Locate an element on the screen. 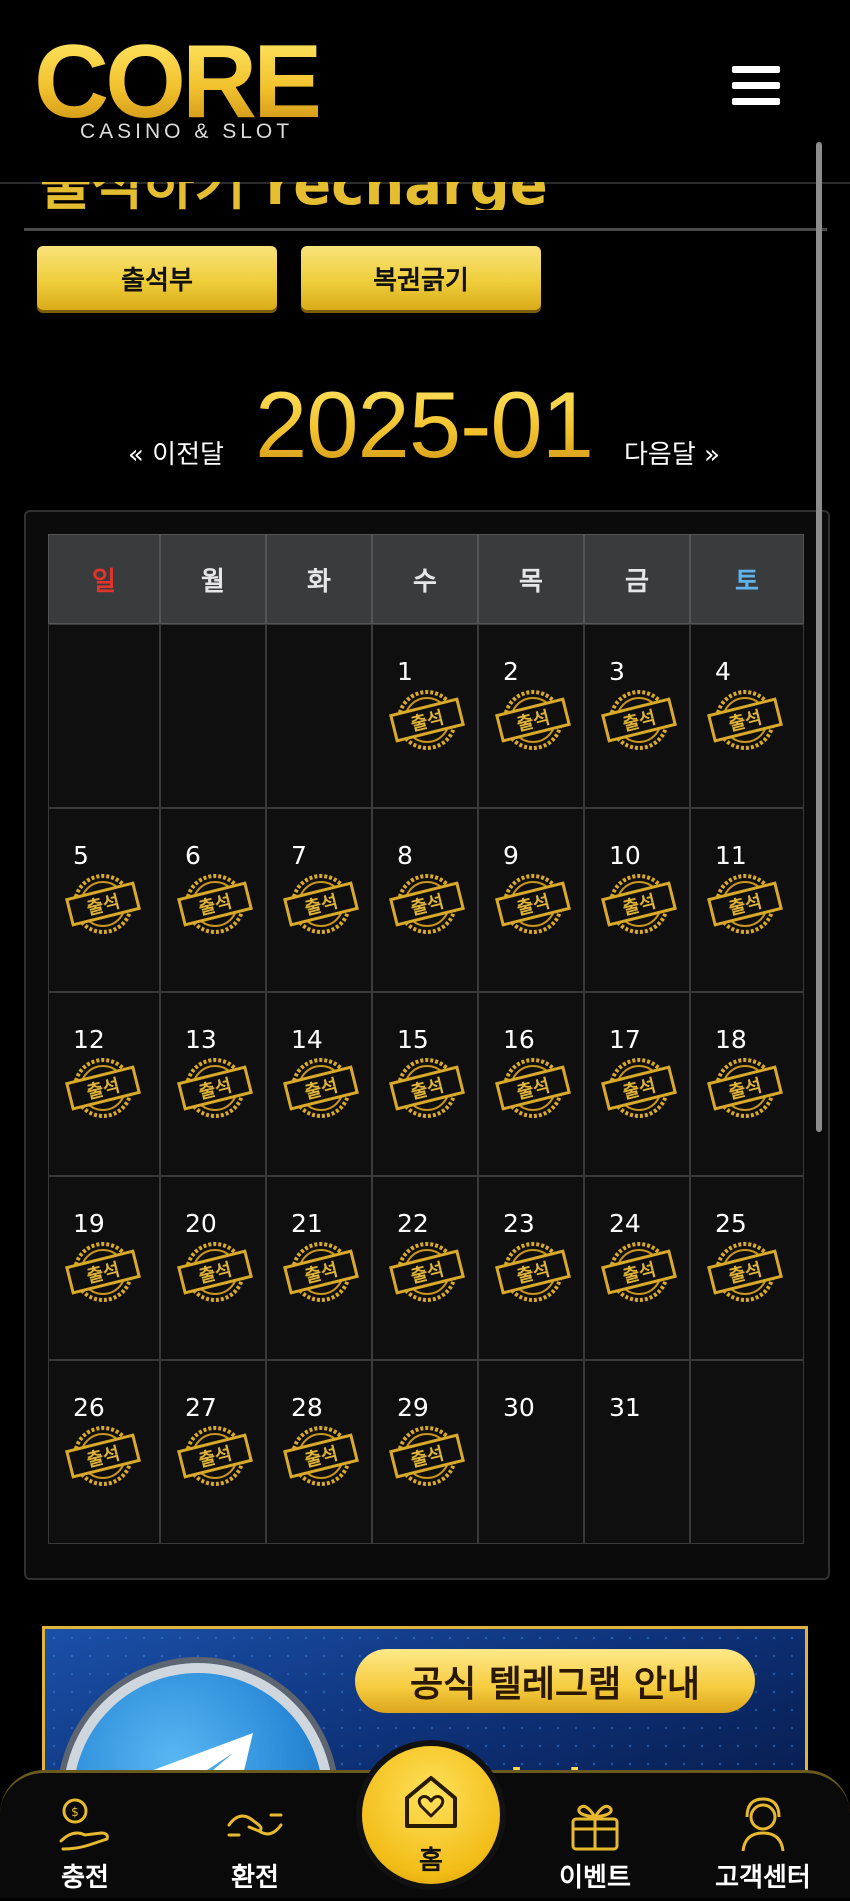 Image resolution: width=850 pixels, height=1901 pixels. calendar-day-cell: 17 출석 is located at coordinates (637, 1084).